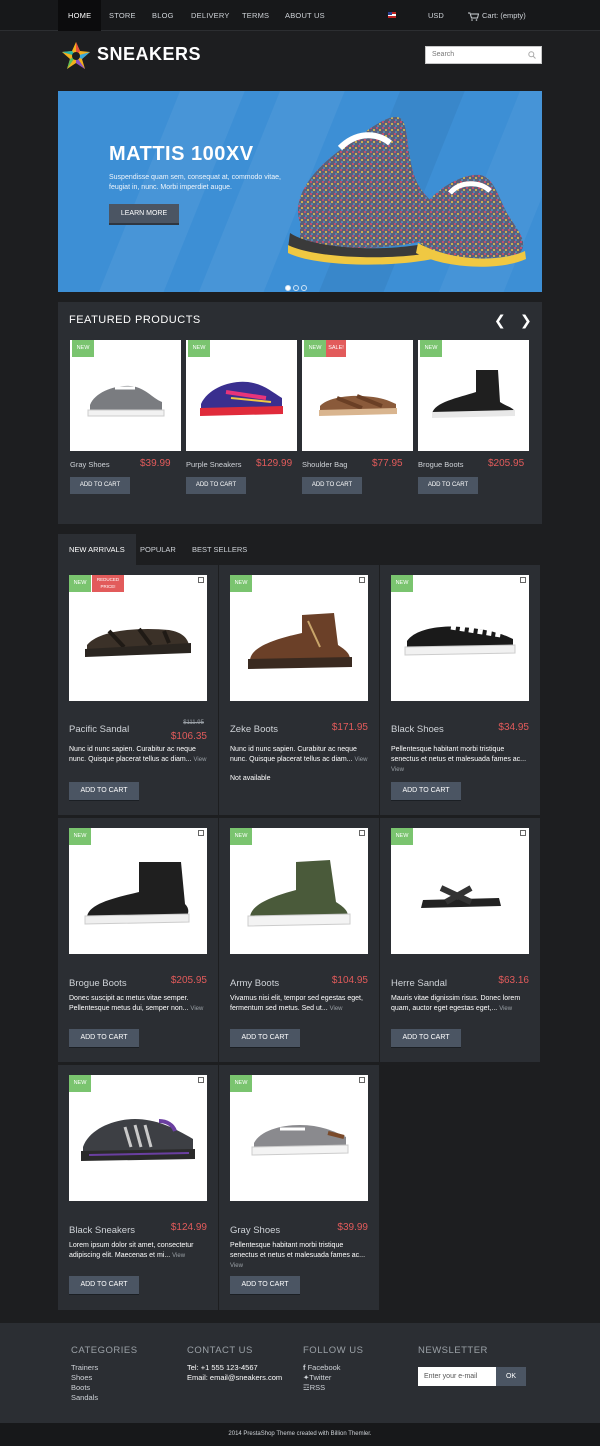  Describe the element at coordinates (526, 320) in the screenshot. I see `chevron-right-icon: ❯` at that location.